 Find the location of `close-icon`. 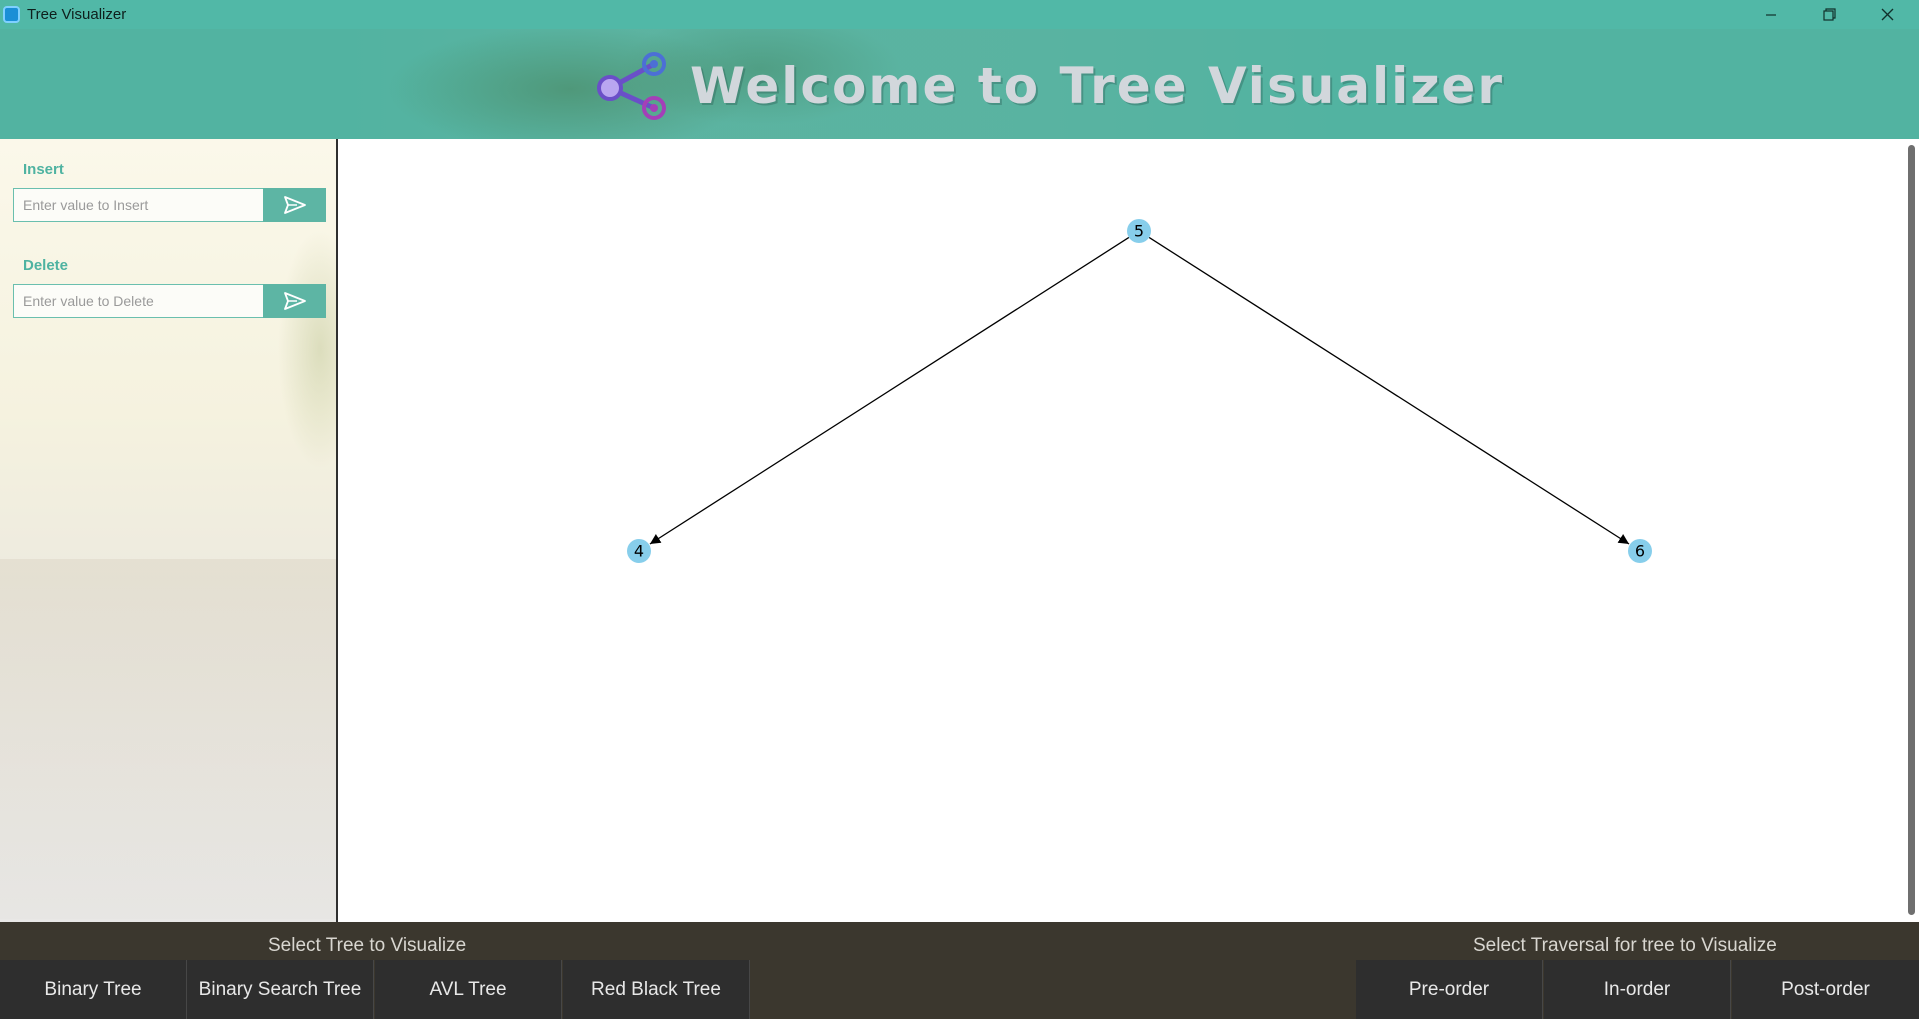

close-icon is located at coordinates (1887, 14).